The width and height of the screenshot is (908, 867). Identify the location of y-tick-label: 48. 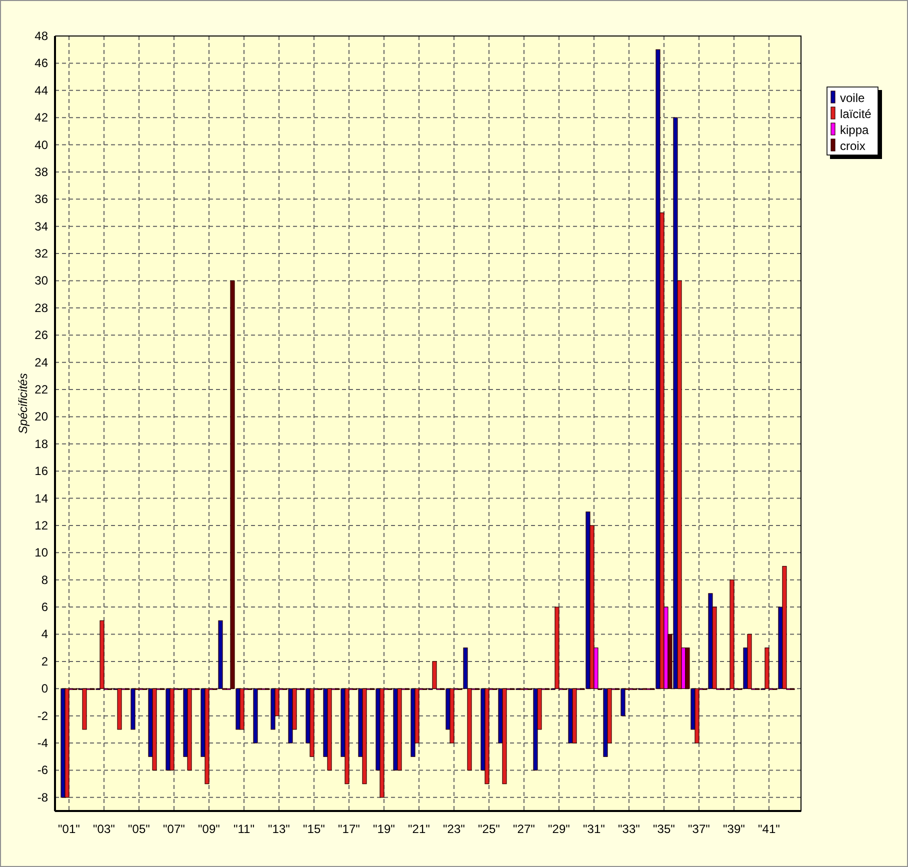
(41, 36).